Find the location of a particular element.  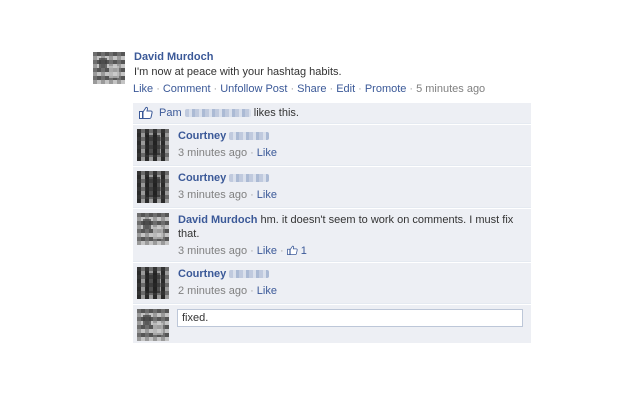

viewer-avatar is located at coordinates (153, 325).